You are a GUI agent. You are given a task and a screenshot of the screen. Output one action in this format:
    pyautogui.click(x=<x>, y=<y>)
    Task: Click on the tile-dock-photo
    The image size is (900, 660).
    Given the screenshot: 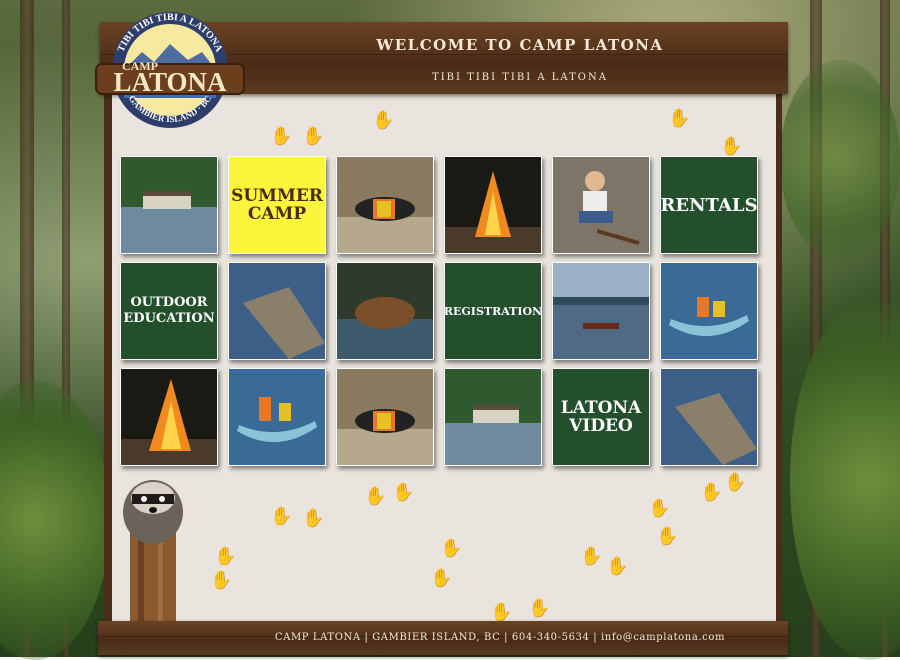 What is the action you would take?
    pyautogui.click(x=277, y=311)
    